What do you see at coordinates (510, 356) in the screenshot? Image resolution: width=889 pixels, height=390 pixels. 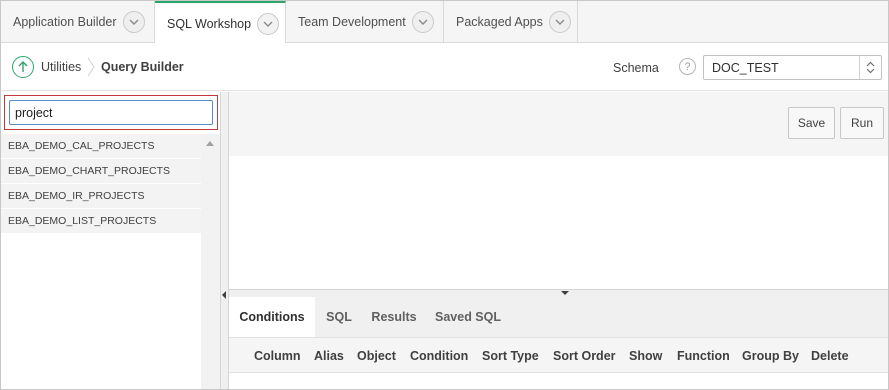 I see `column-header: Sort Type` at bounding box center [510, 356].